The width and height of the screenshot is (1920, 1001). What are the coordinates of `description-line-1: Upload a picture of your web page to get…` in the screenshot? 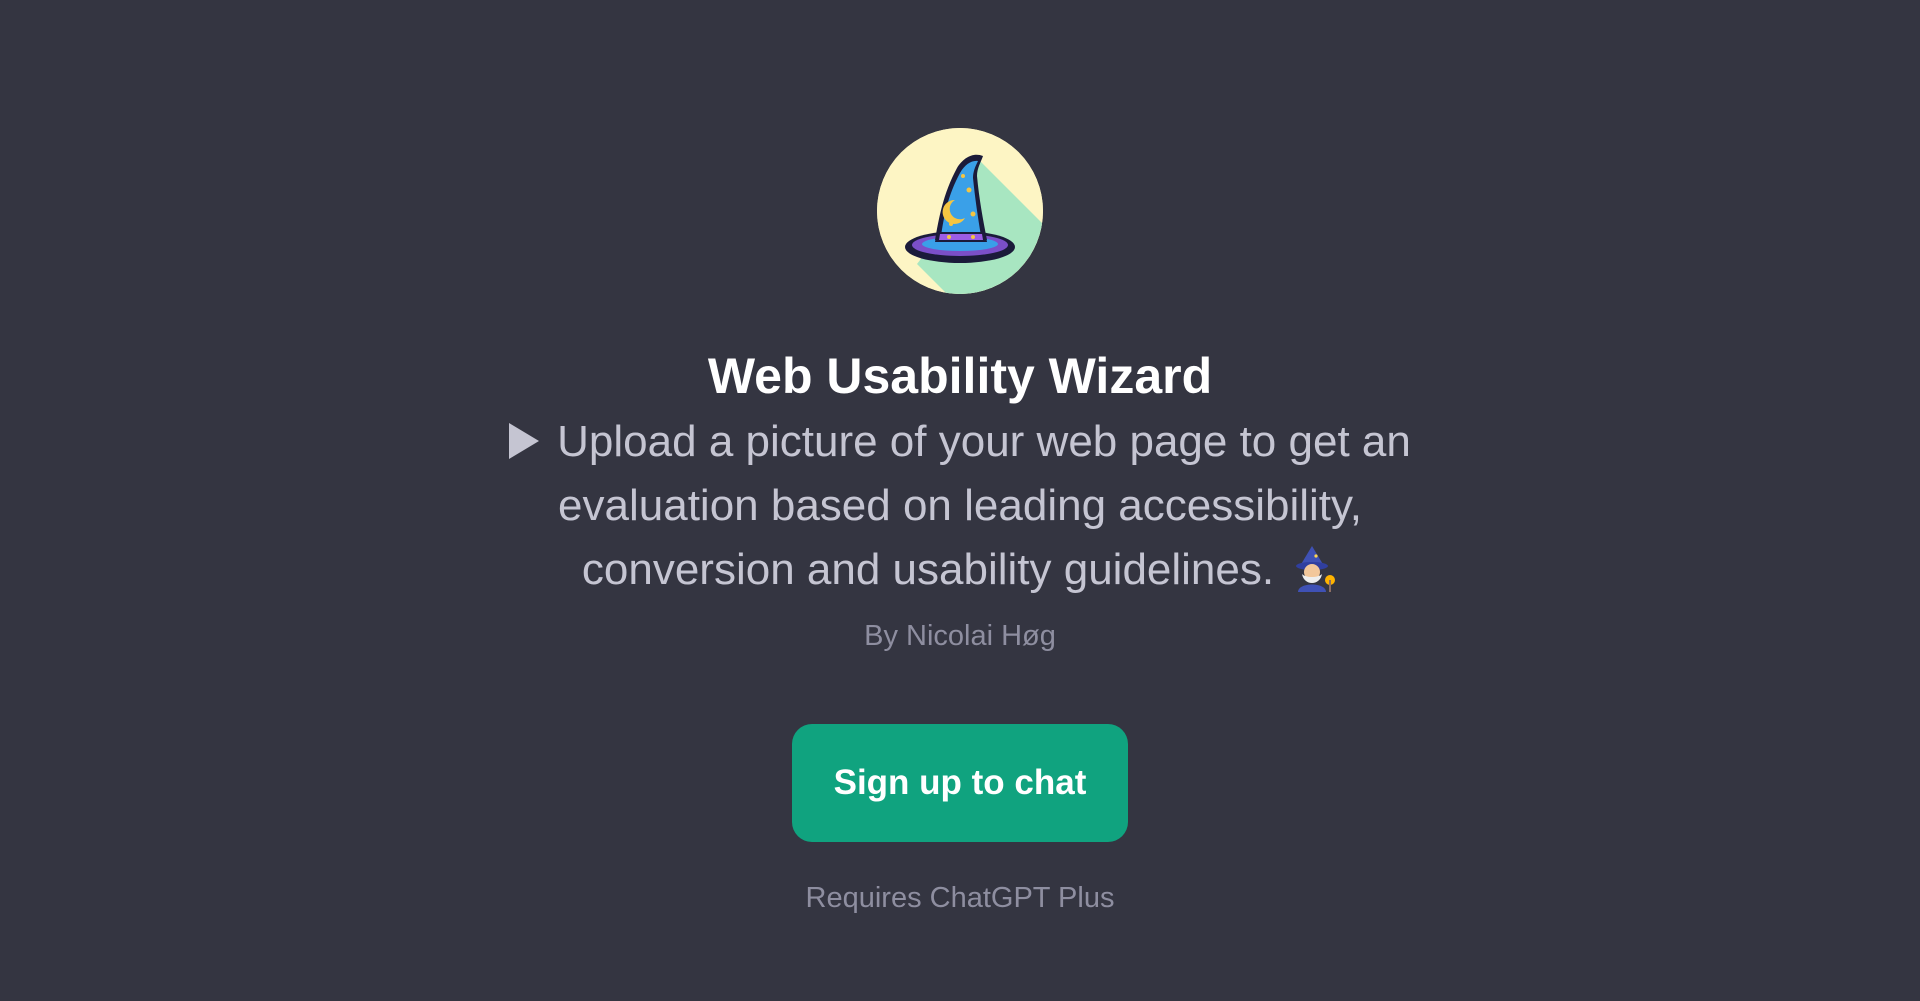 It's located at (960, 442).